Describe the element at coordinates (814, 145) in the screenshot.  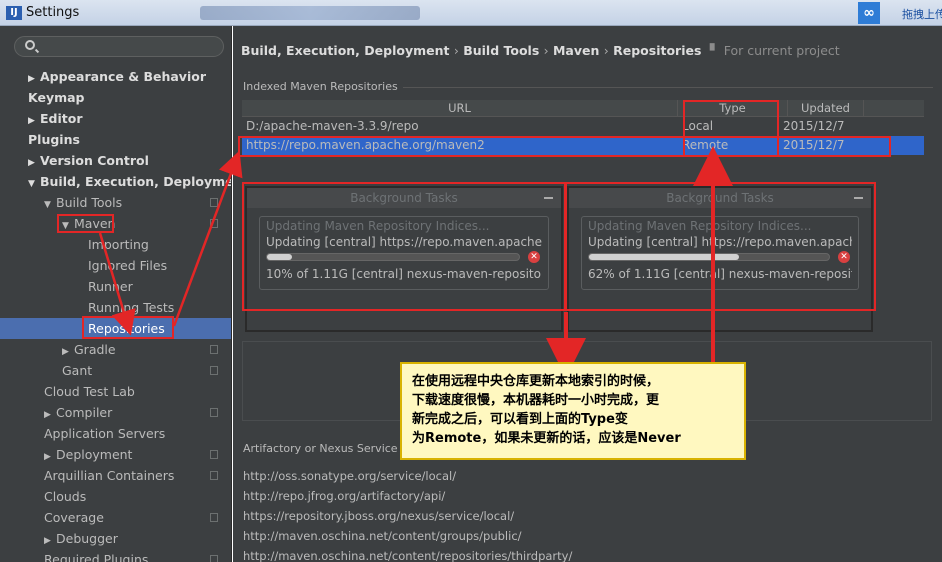
I see `cell-updated: 2015/12/7` at that location.